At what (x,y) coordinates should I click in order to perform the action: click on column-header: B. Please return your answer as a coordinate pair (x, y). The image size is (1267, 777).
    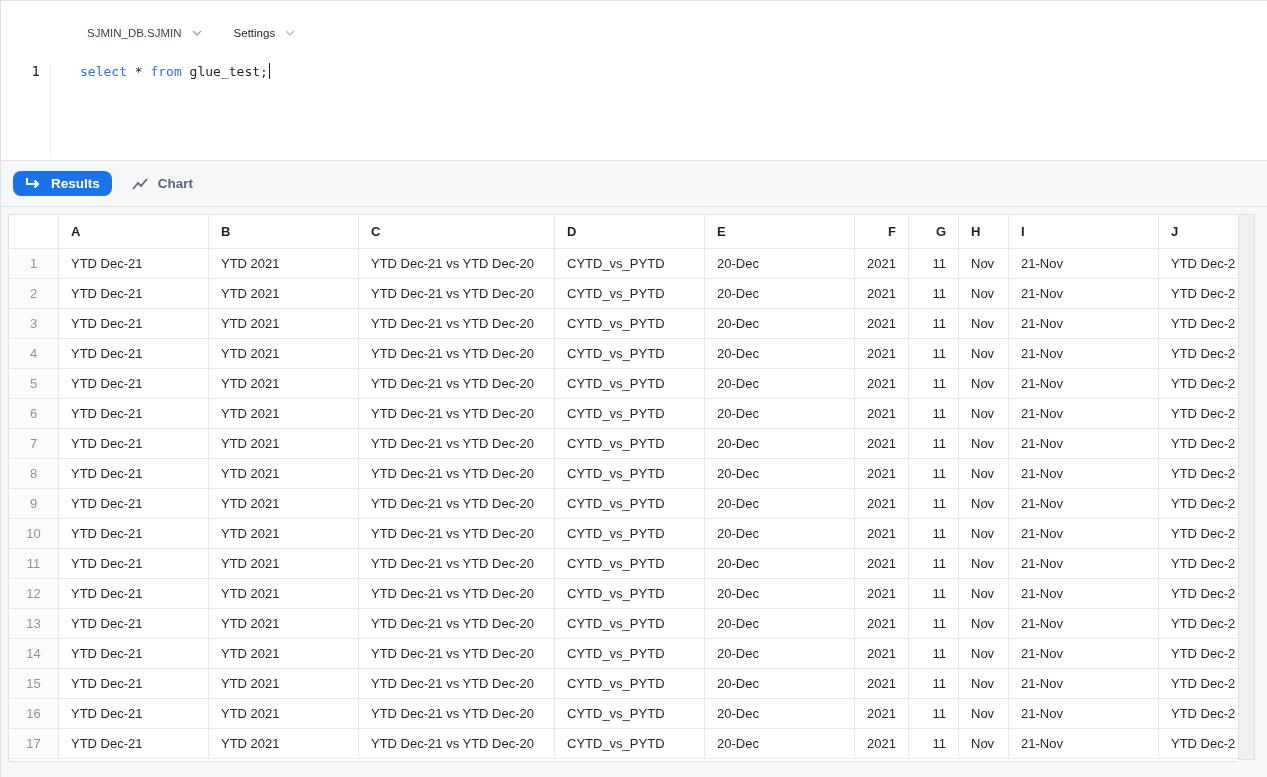
    Looking at the image, I should click on (284, 231).